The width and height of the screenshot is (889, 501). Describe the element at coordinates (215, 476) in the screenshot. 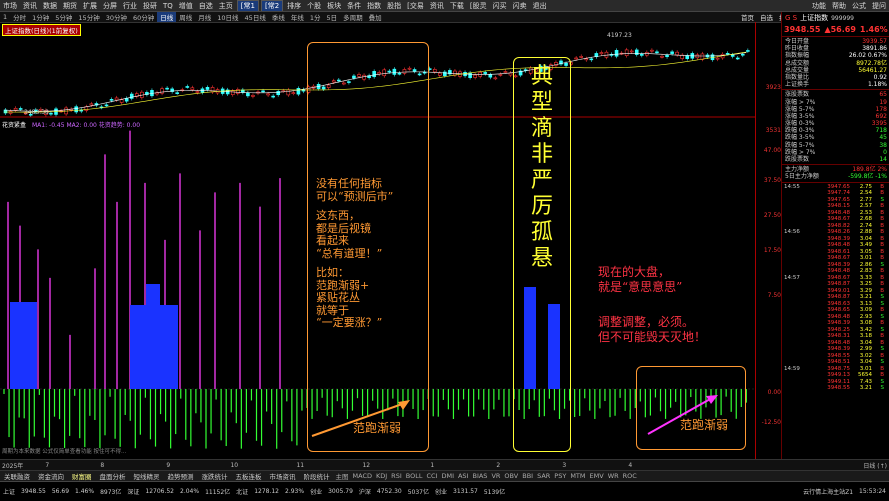

I see `function-tab-6: 涨跌统计` at that location.